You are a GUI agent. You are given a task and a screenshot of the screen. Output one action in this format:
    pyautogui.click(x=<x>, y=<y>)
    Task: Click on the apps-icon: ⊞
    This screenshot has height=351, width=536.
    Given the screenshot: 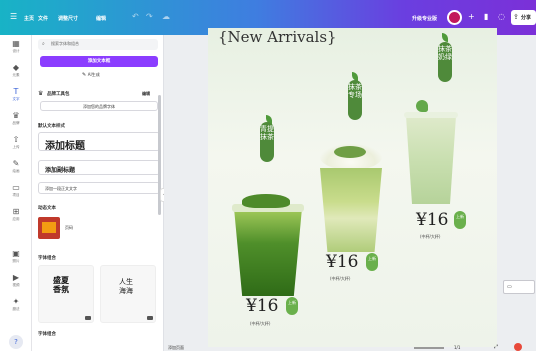 What is the action you would take?
    pyautogui.click(x=16, y=211)
    